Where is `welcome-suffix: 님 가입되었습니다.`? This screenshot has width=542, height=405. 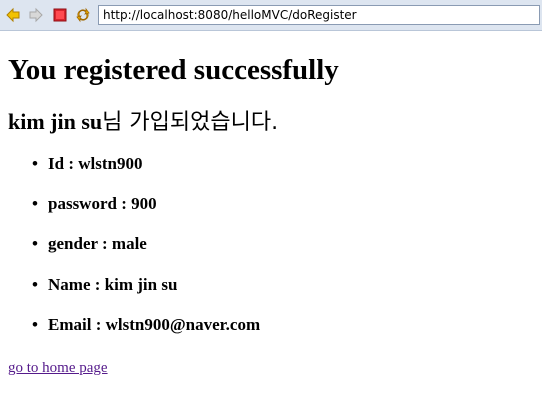
welcome-suffix: 님 가입되었습니다. is located at coordinates (190, 122).